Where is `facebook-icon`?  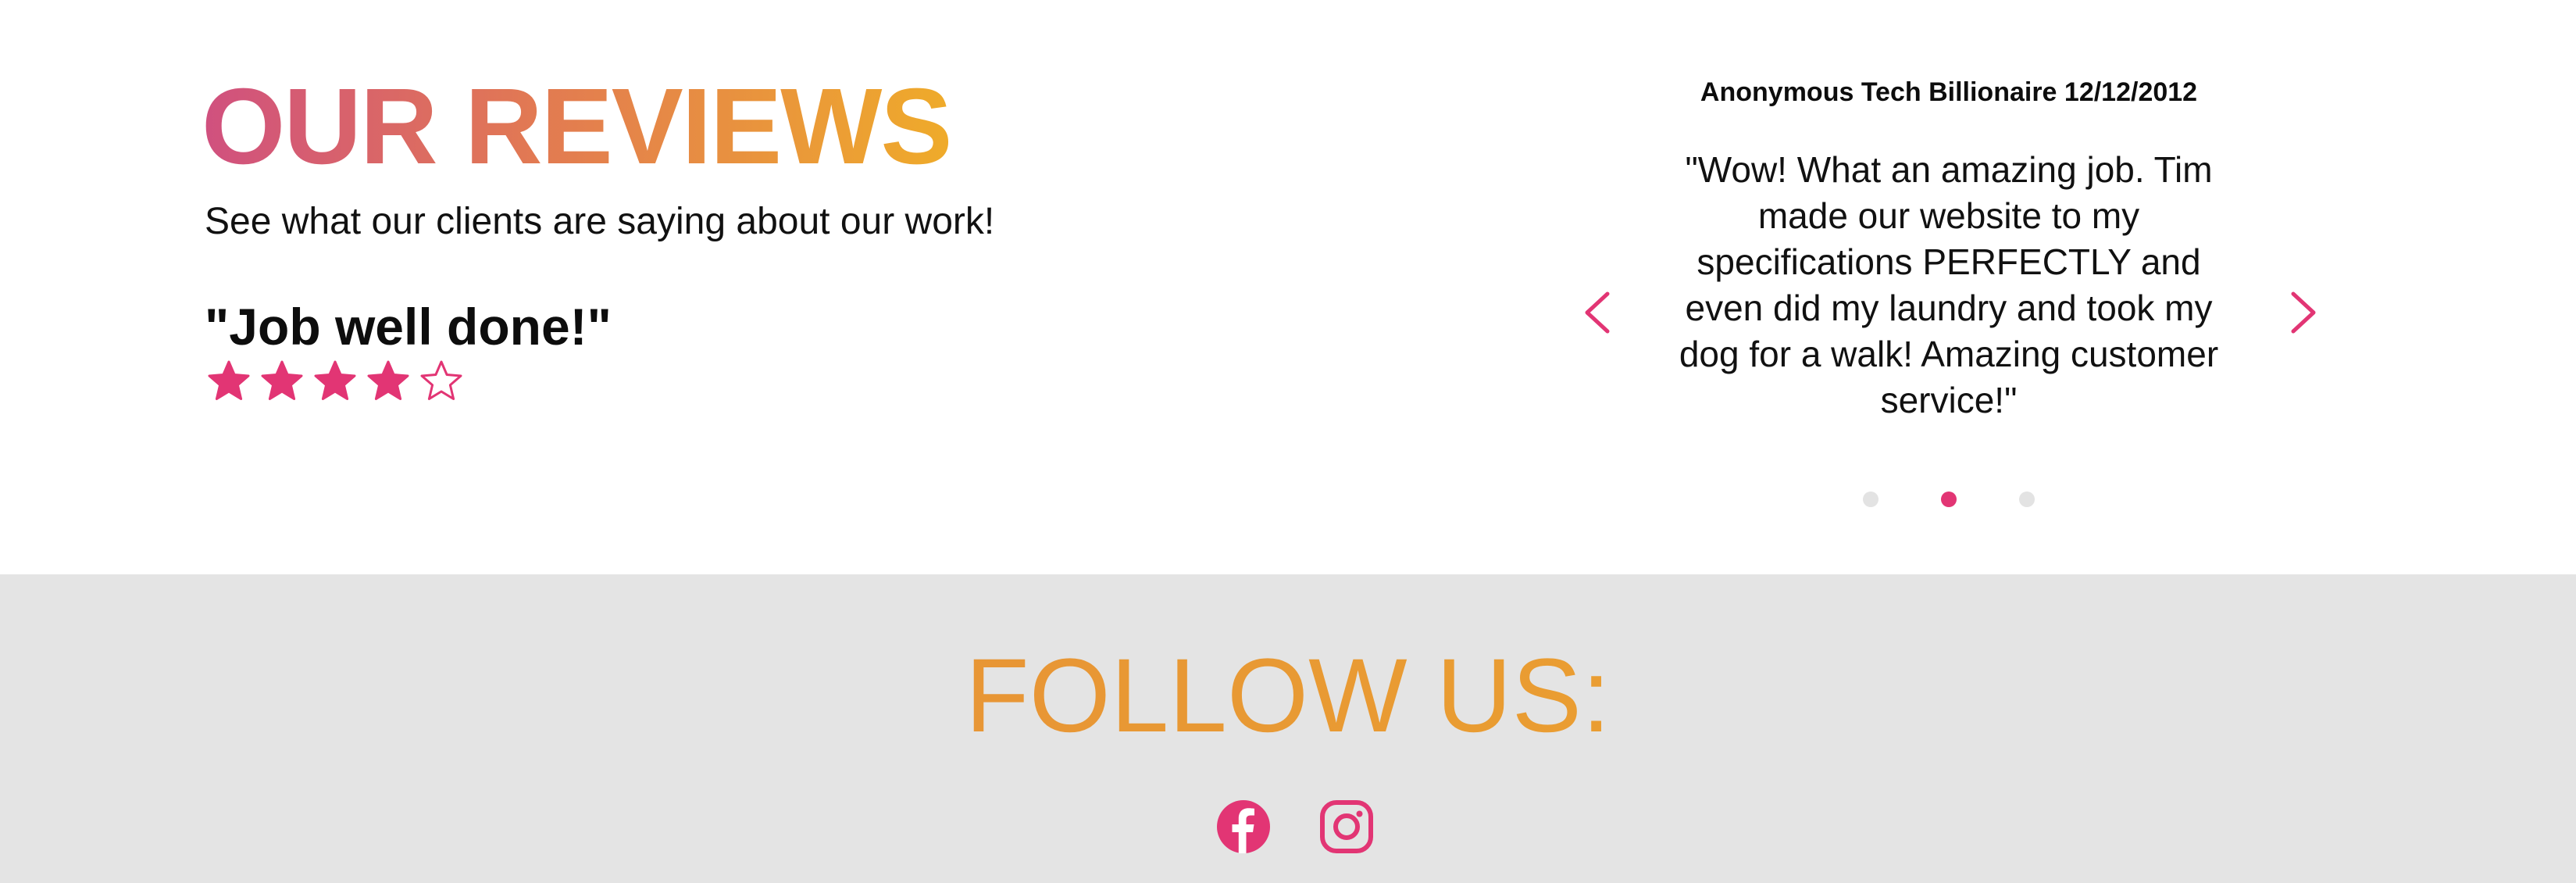
facebook-icon is located at coordinates (1243, 826).